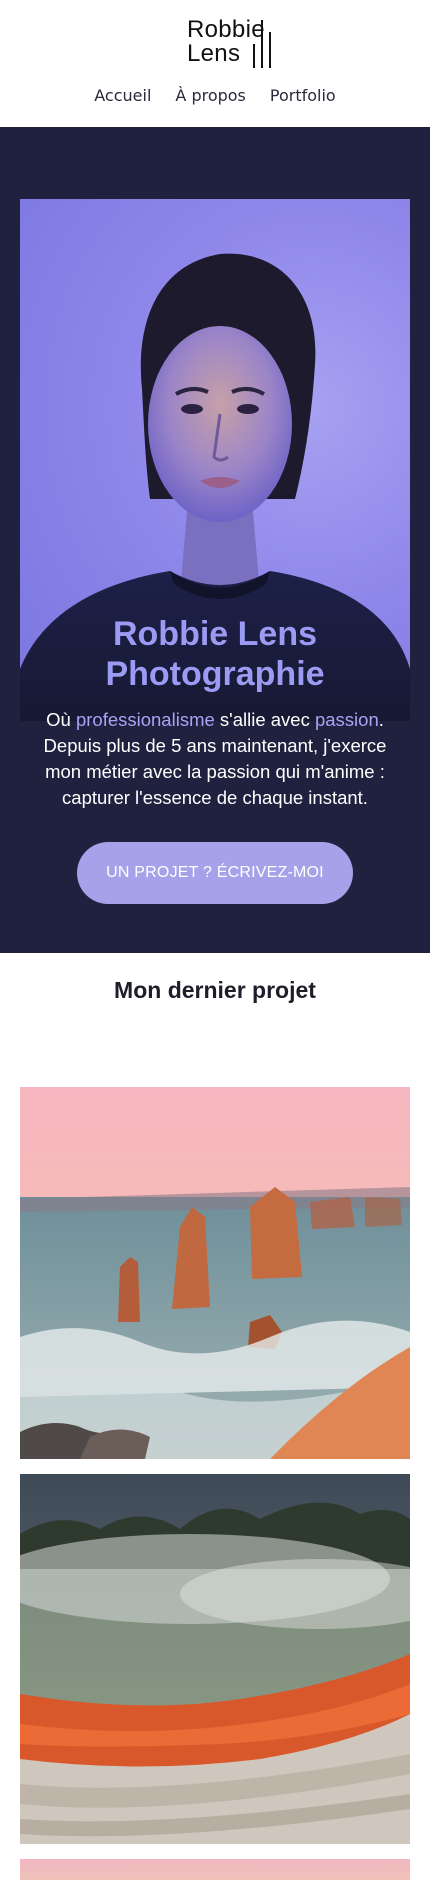  Describe the element at coordinates (303, 95) in the screenshot. I see `nav-link-portfolio: Portfolio` at that location.